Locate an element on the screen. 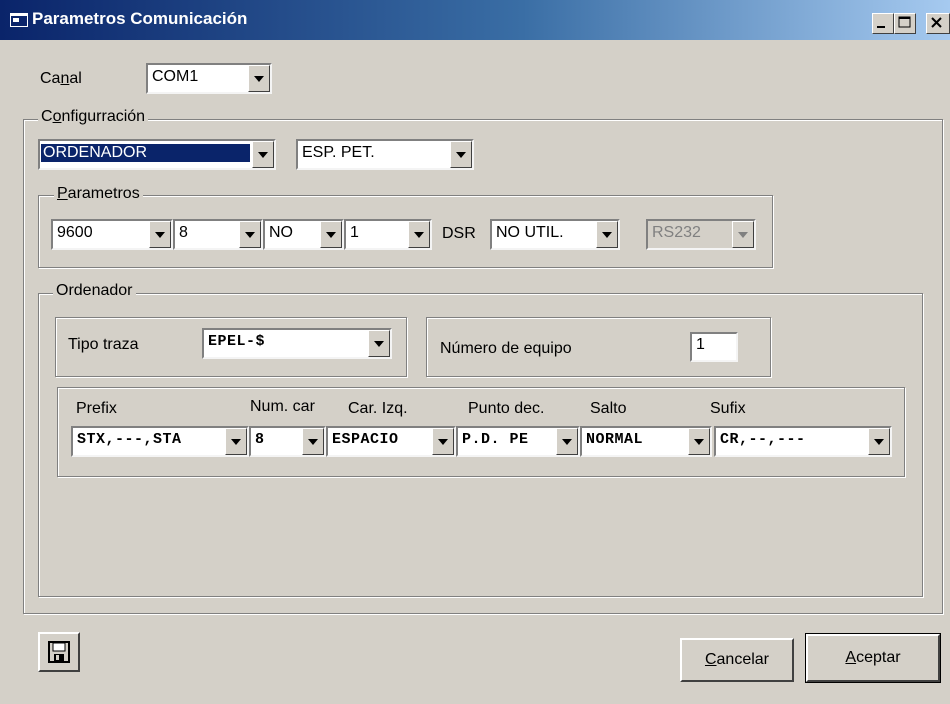 The height and width of the screenshot is (704, 950). prefix-label: Prefix is located at coordinates (96, 408).